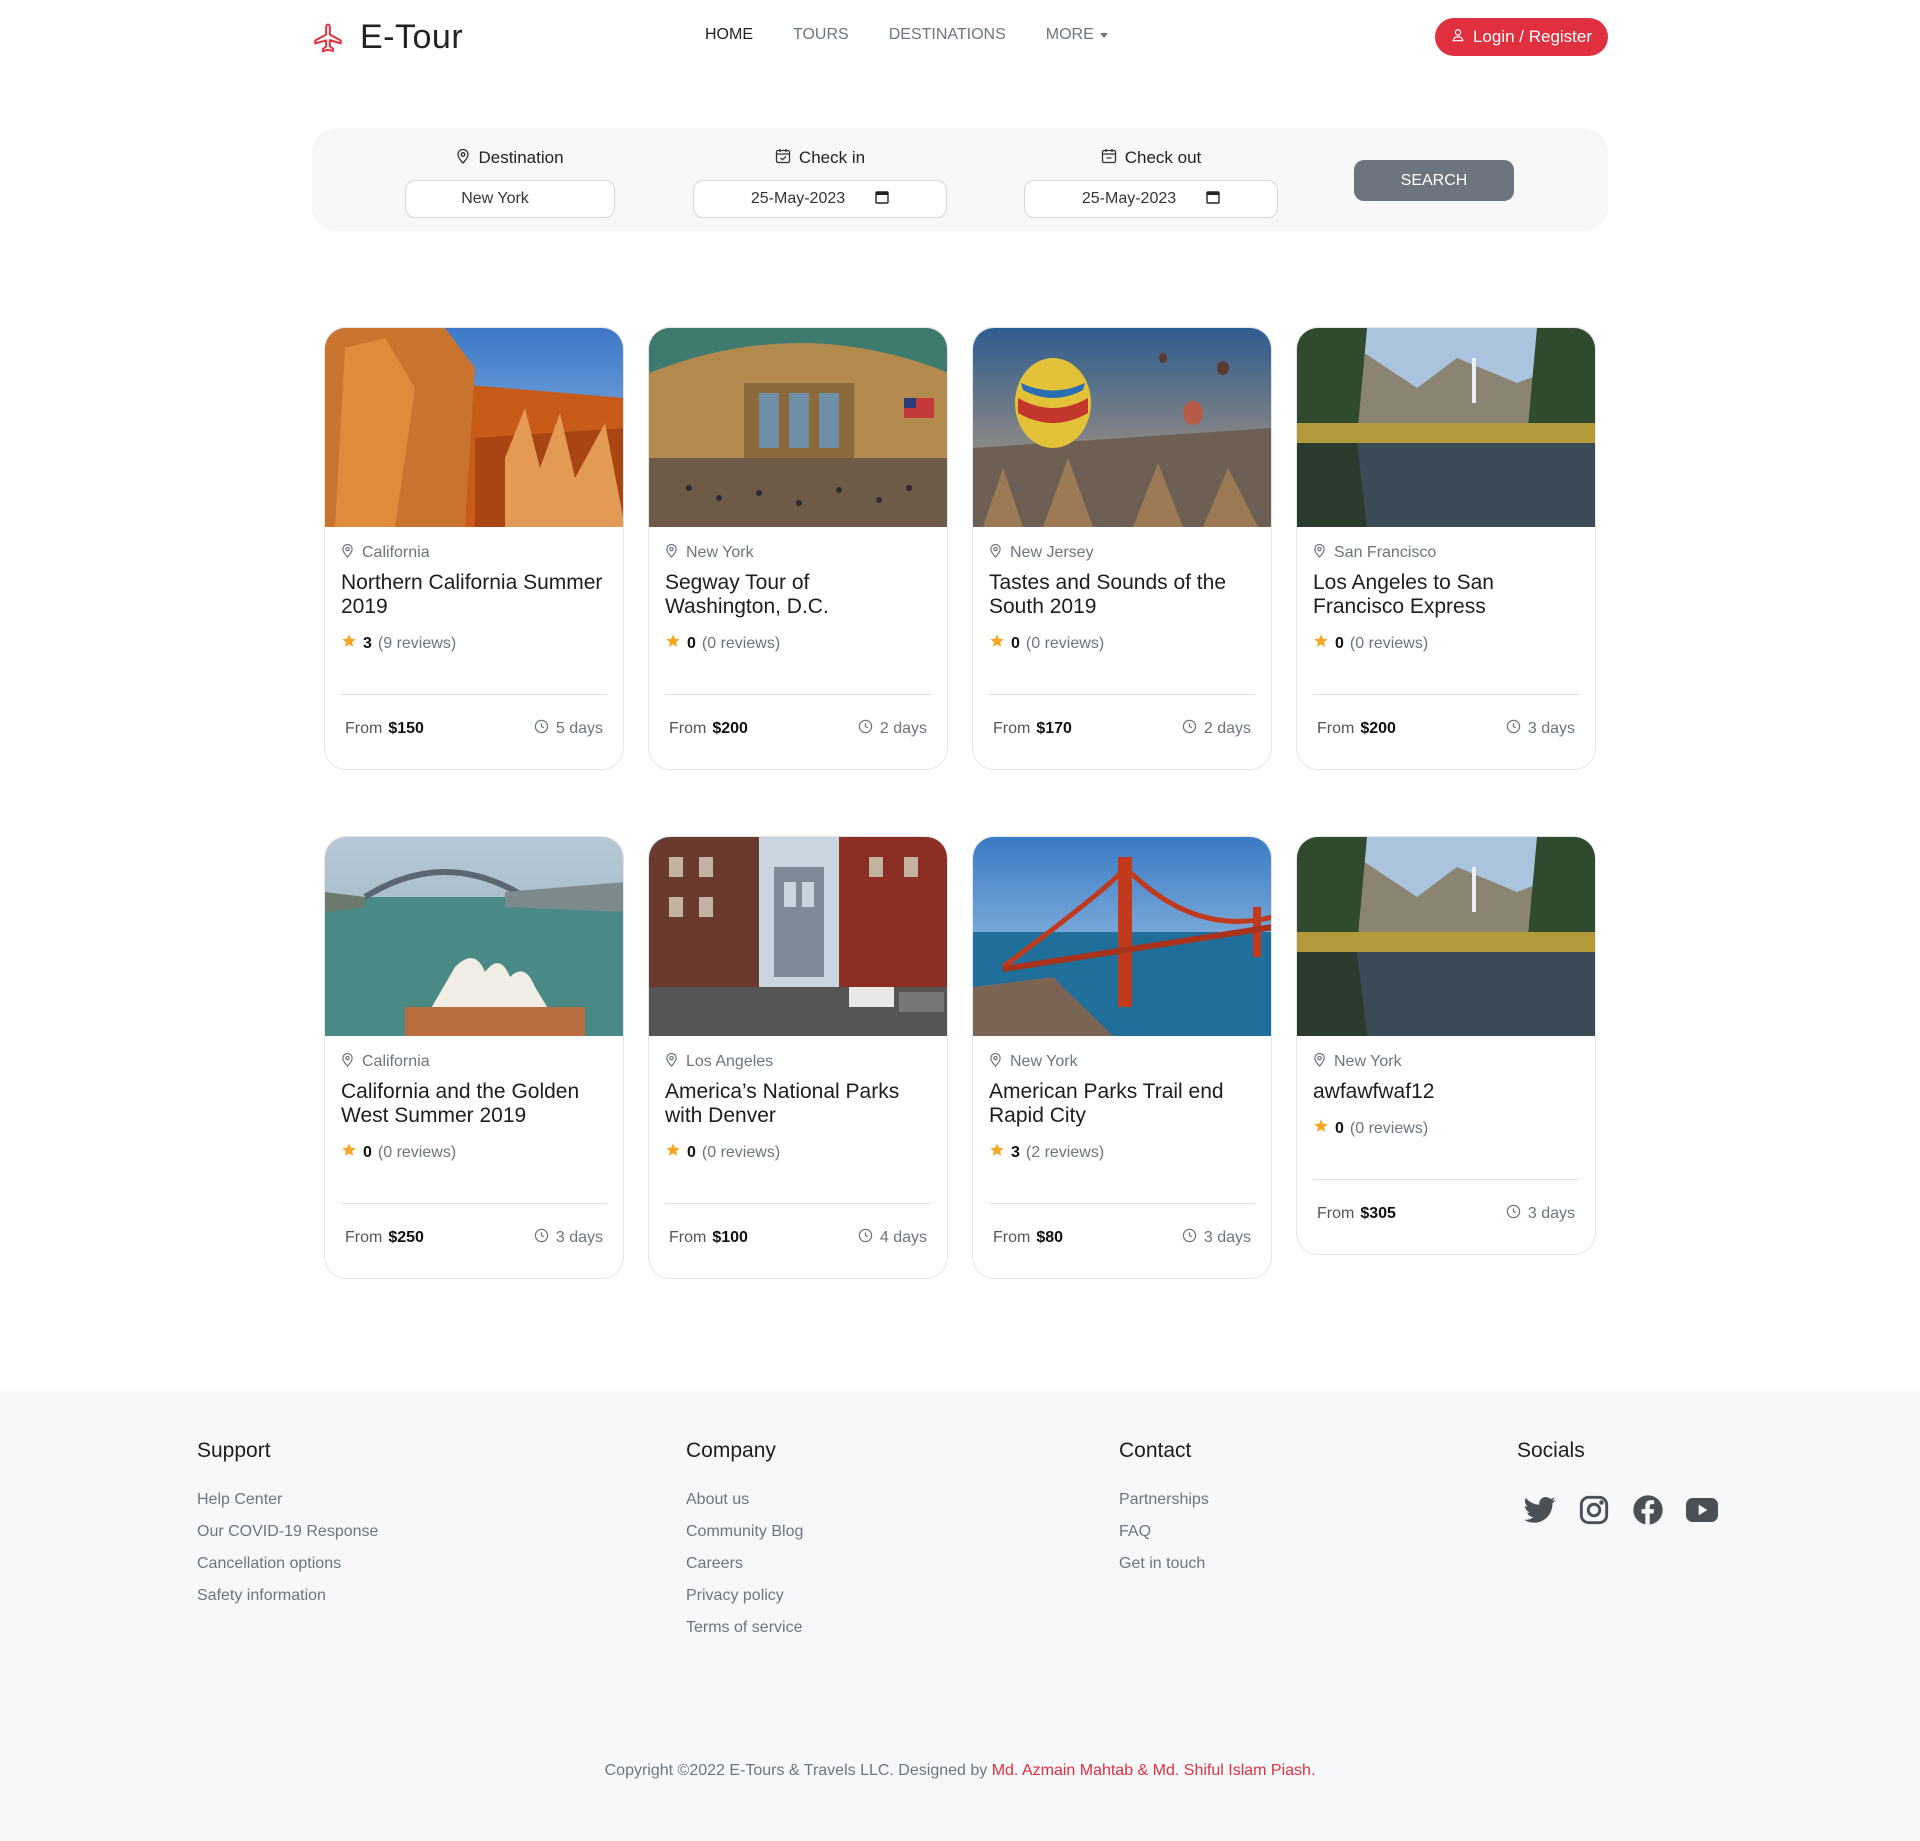 The height and width of the screenshot is (1841, 1920). What do you see at coordinates (1594, 1510) in the screenshot?
I see `instagram-icon` at bounding box center [1594, 1510].